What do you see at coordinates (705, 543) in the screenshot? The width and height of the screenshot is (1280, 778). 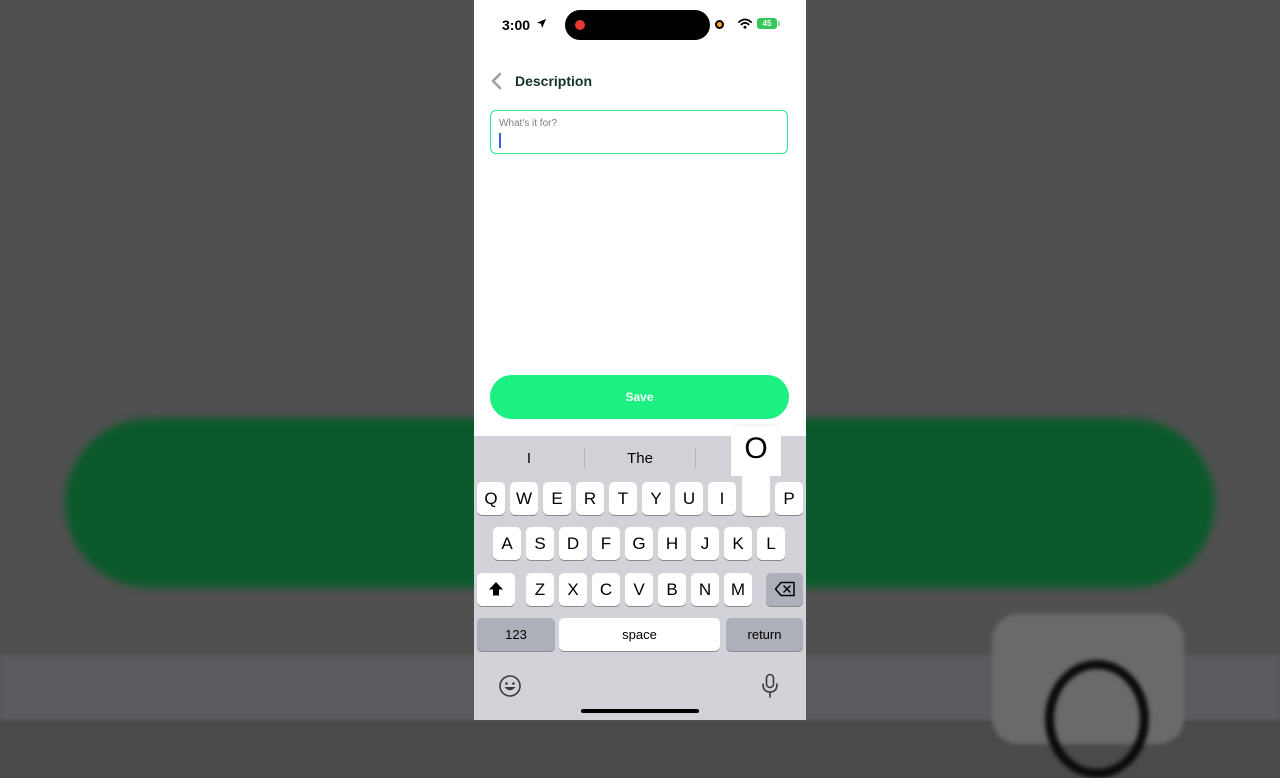 I see `key-j: J` at bounding box center [705, 543].